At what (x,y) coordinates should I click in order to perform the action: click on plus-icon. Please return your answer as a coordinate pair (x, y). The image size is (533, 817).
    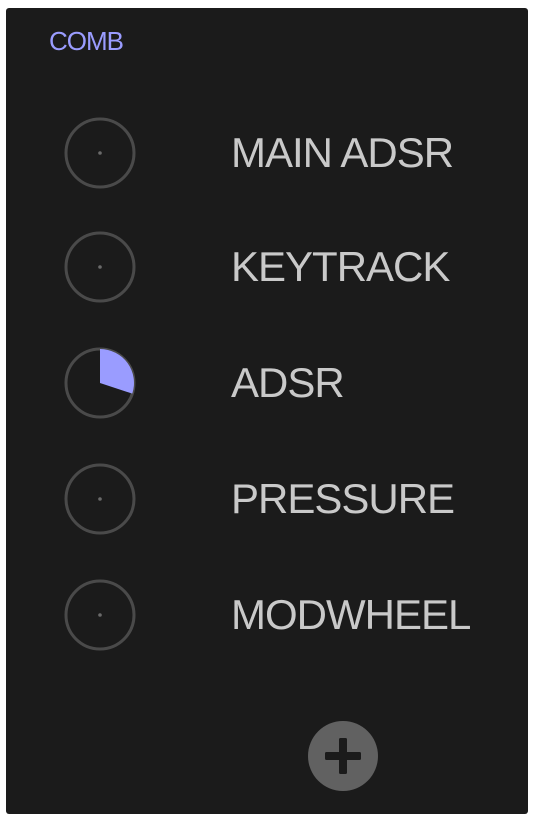
    Looking at the image, I should click on (343, 756).